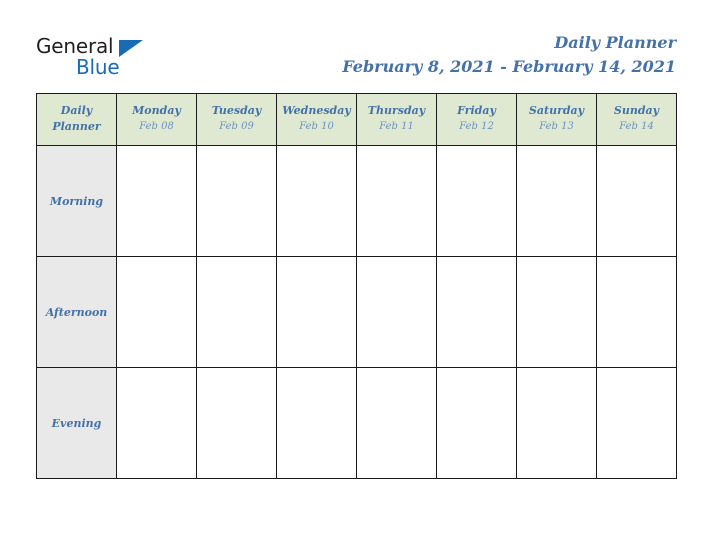 The height and width of the screenshot is (550, 712). I want to click on day-name: Tuesday, so click(236, 110).